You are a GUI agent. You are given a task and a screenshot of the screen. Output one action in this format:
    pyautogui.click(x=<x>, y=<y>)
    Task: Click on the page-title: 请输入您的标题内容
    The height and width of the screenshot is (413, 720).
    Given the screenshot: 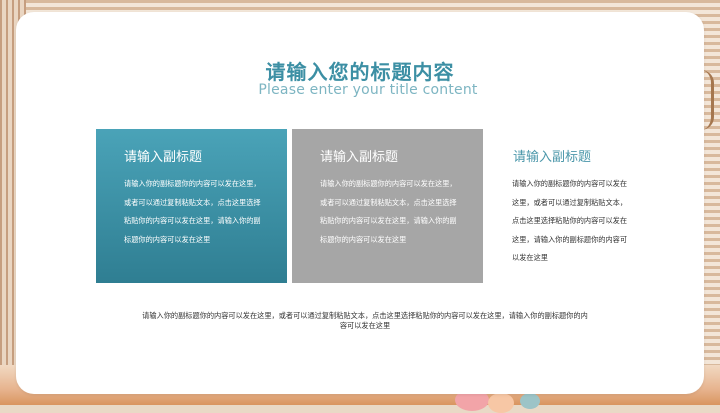 What is the action you would take?
    pyautogui.click(x=360, y=72)
    